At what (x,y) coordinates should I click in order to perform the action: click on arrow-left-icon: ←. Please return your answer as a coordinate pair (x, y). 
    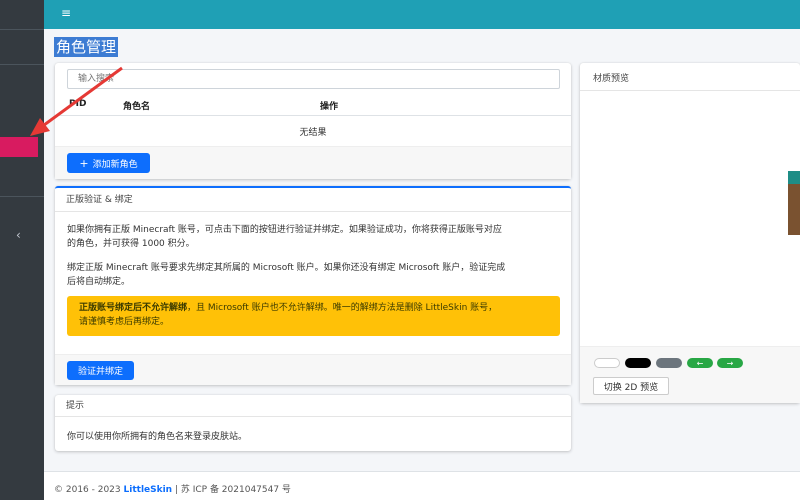
    Looking at the image, I should click on (700, 363).